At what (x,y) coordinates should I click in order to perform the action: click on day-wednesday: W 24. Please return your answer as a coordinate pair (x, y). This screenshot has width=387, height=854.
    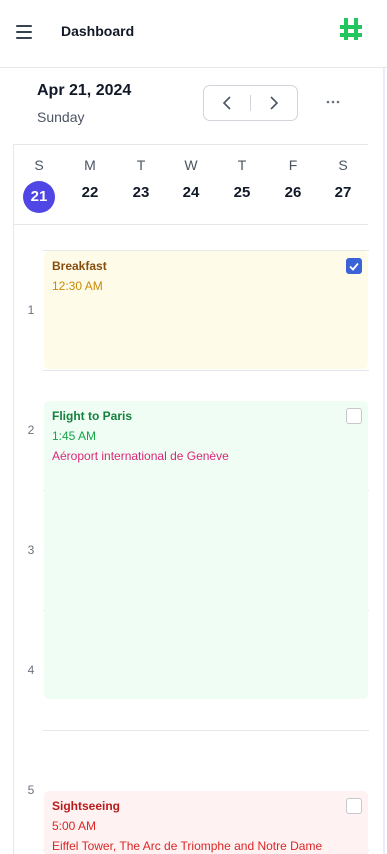
    Looking at the image, I should click on (191, 185).